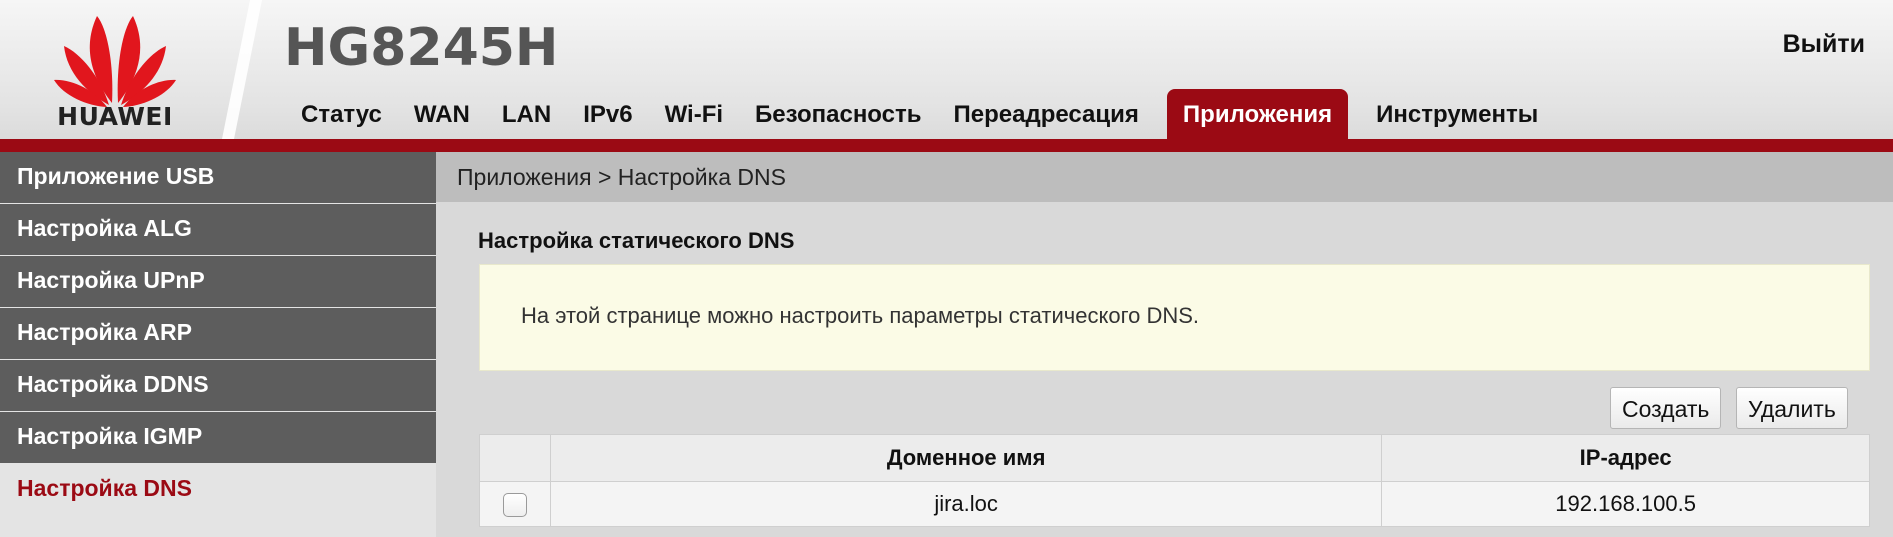 Image resolution: width=1893 pixels, height=537 pixels. What do you see at coordinates (1046, 115) in the screenshot?
I see `tab-forwarding: Переадресация` at bounding box center [1046, 115].